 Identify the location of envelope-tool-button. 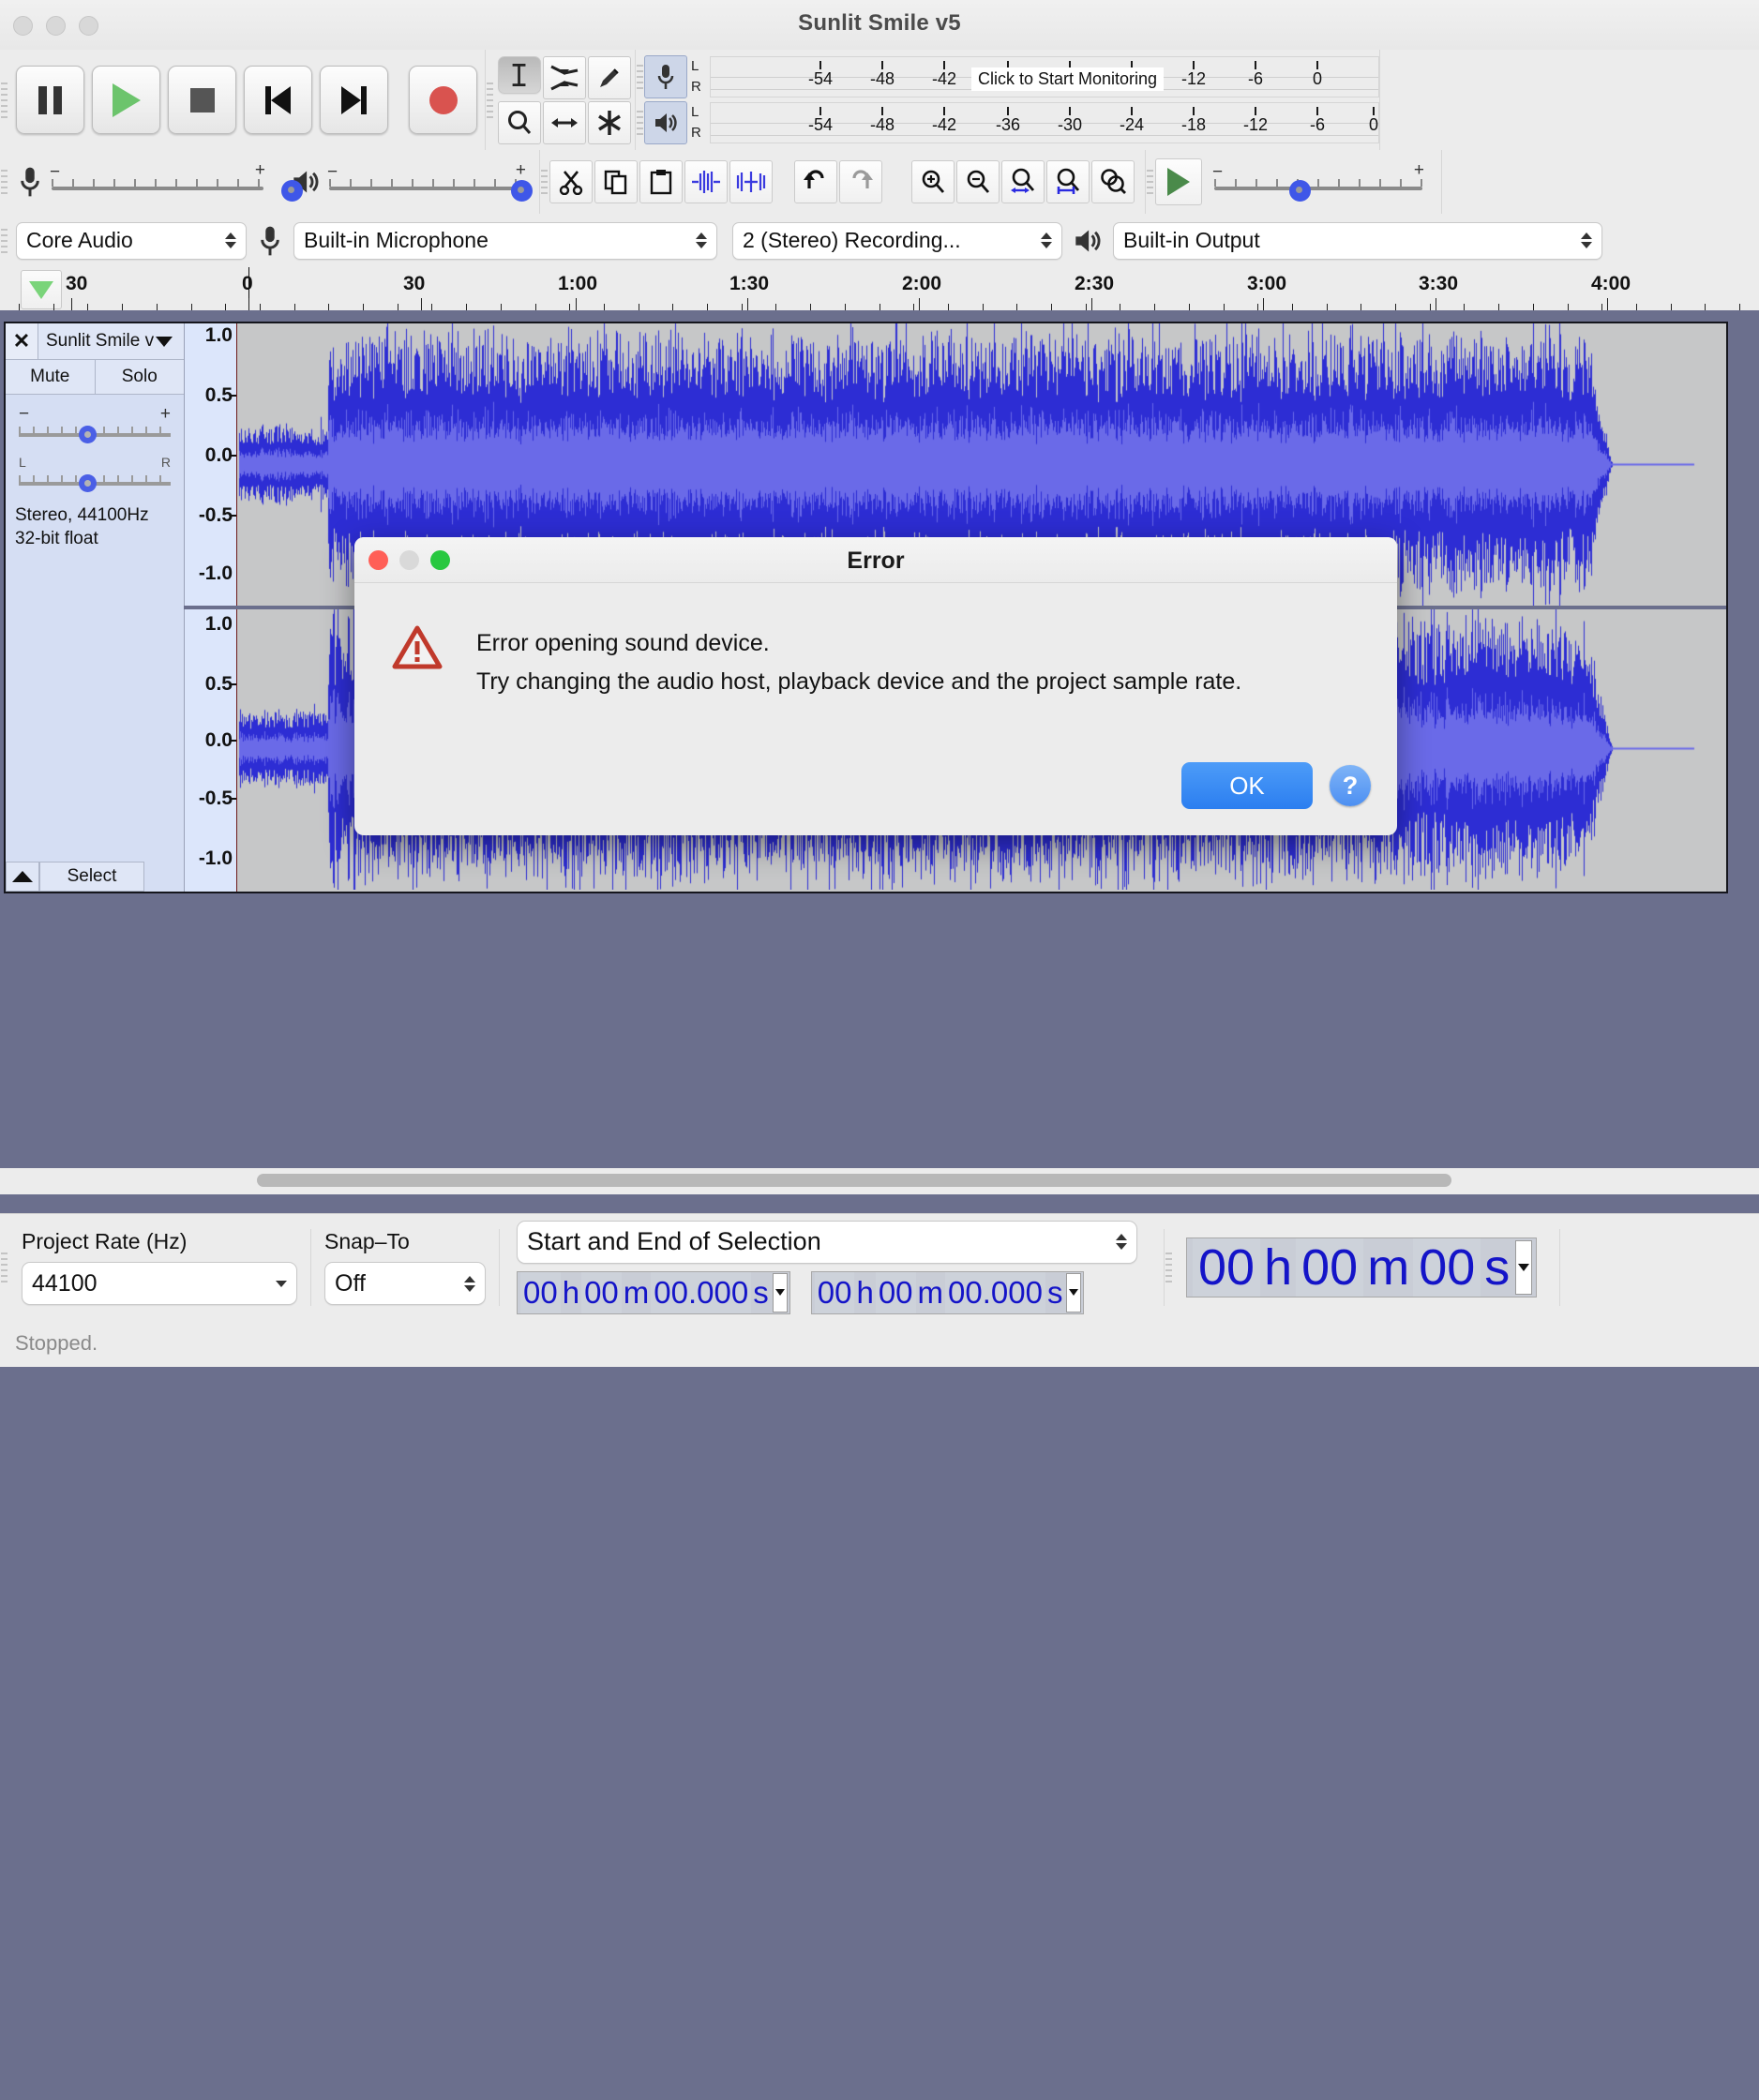
(564, 77).